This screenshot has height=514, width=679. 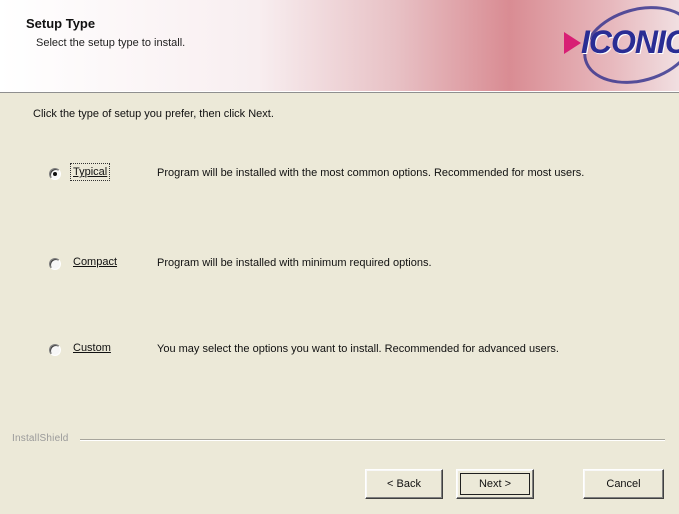 I want to click on page-subtitle: Select the setup type to install., so click(x=111, y=43).